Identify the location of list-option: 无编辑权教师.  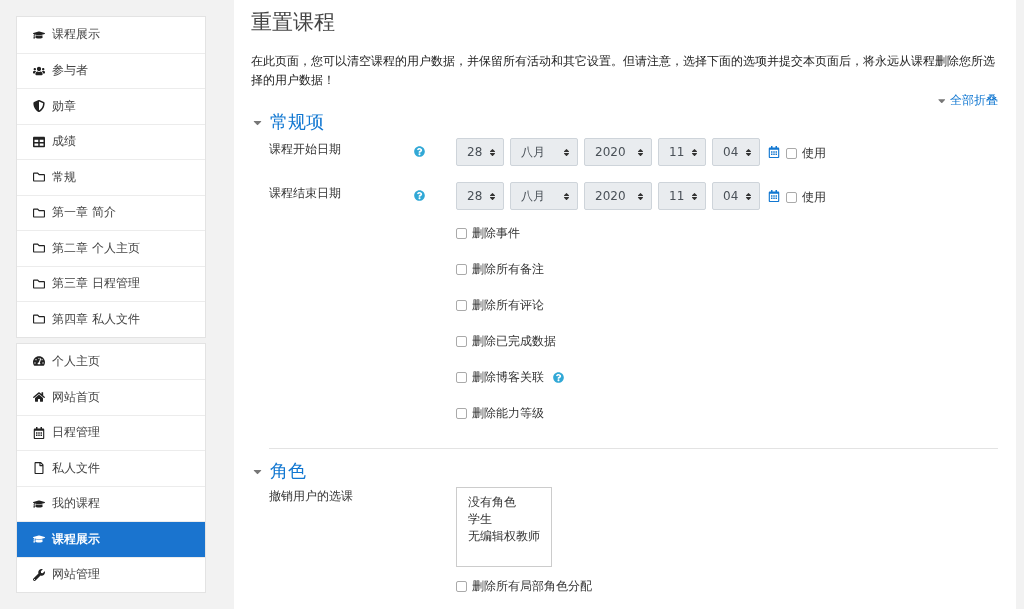
(504, 536).